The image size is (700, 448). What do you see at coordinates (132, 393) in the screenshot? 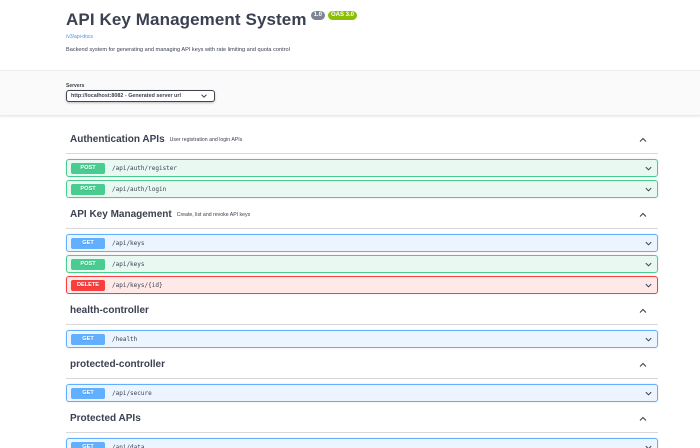
I see `operation-path: /api/secure` at bounding box center [132, 393].